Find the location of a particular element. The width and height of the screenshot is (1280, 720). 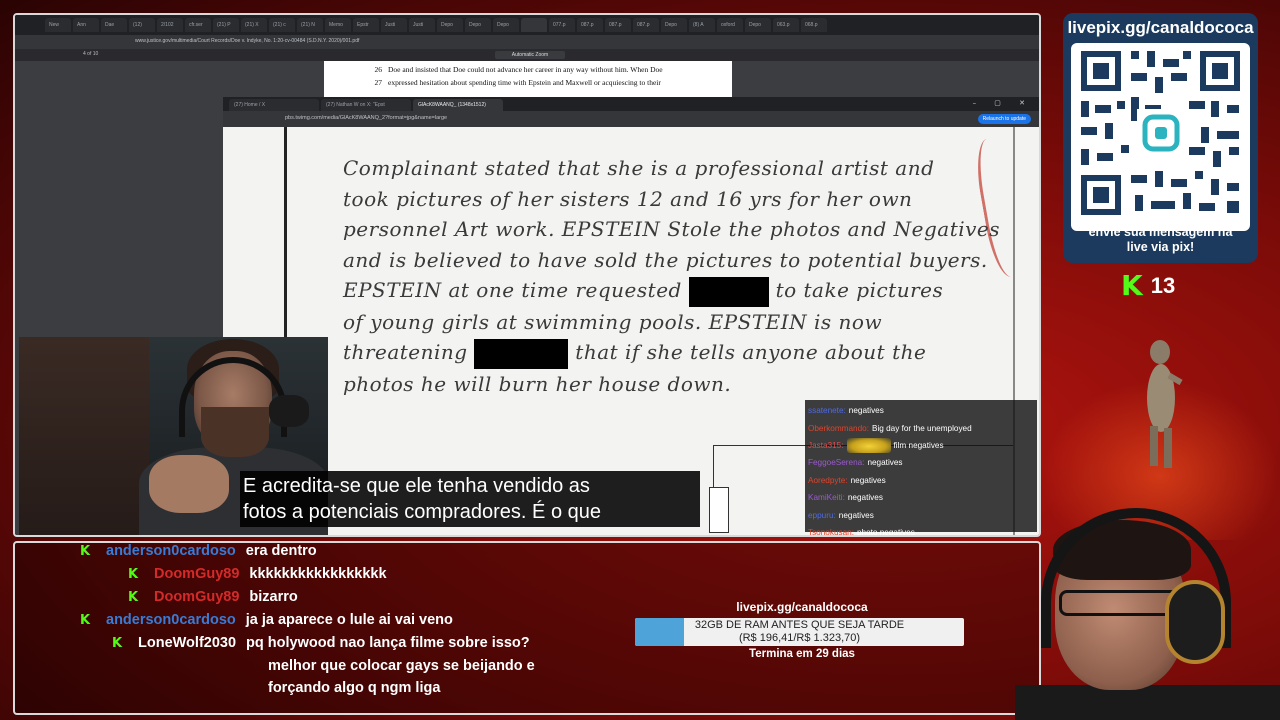

video-chat-message: eppuru: negatives is located at coordinates (922, 514).